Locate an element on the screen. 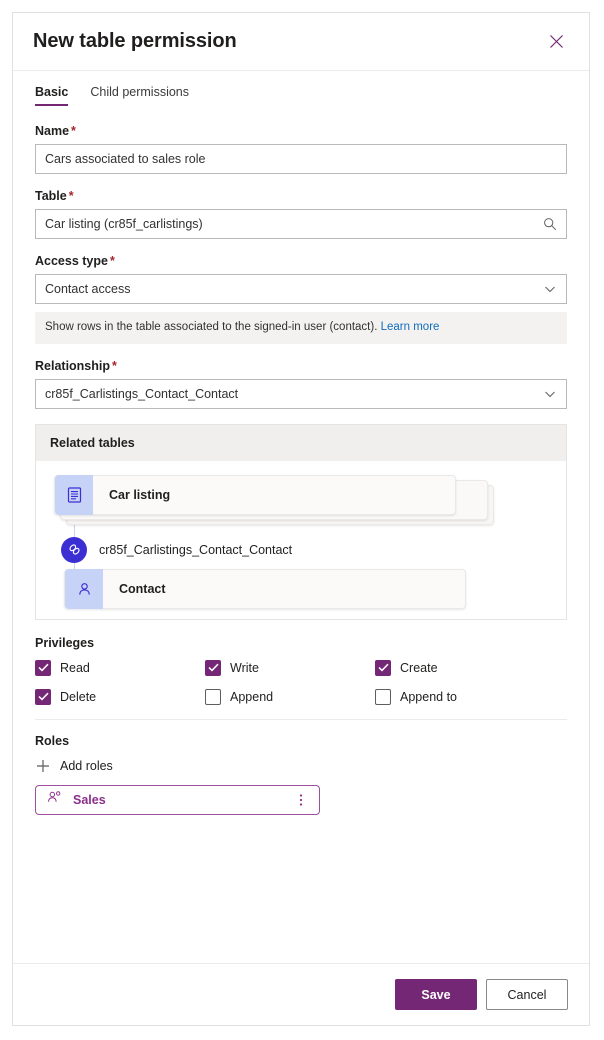 The width and height of the screenshot is (604, 1040). checkbox-read is located at coordinates (43, 667).